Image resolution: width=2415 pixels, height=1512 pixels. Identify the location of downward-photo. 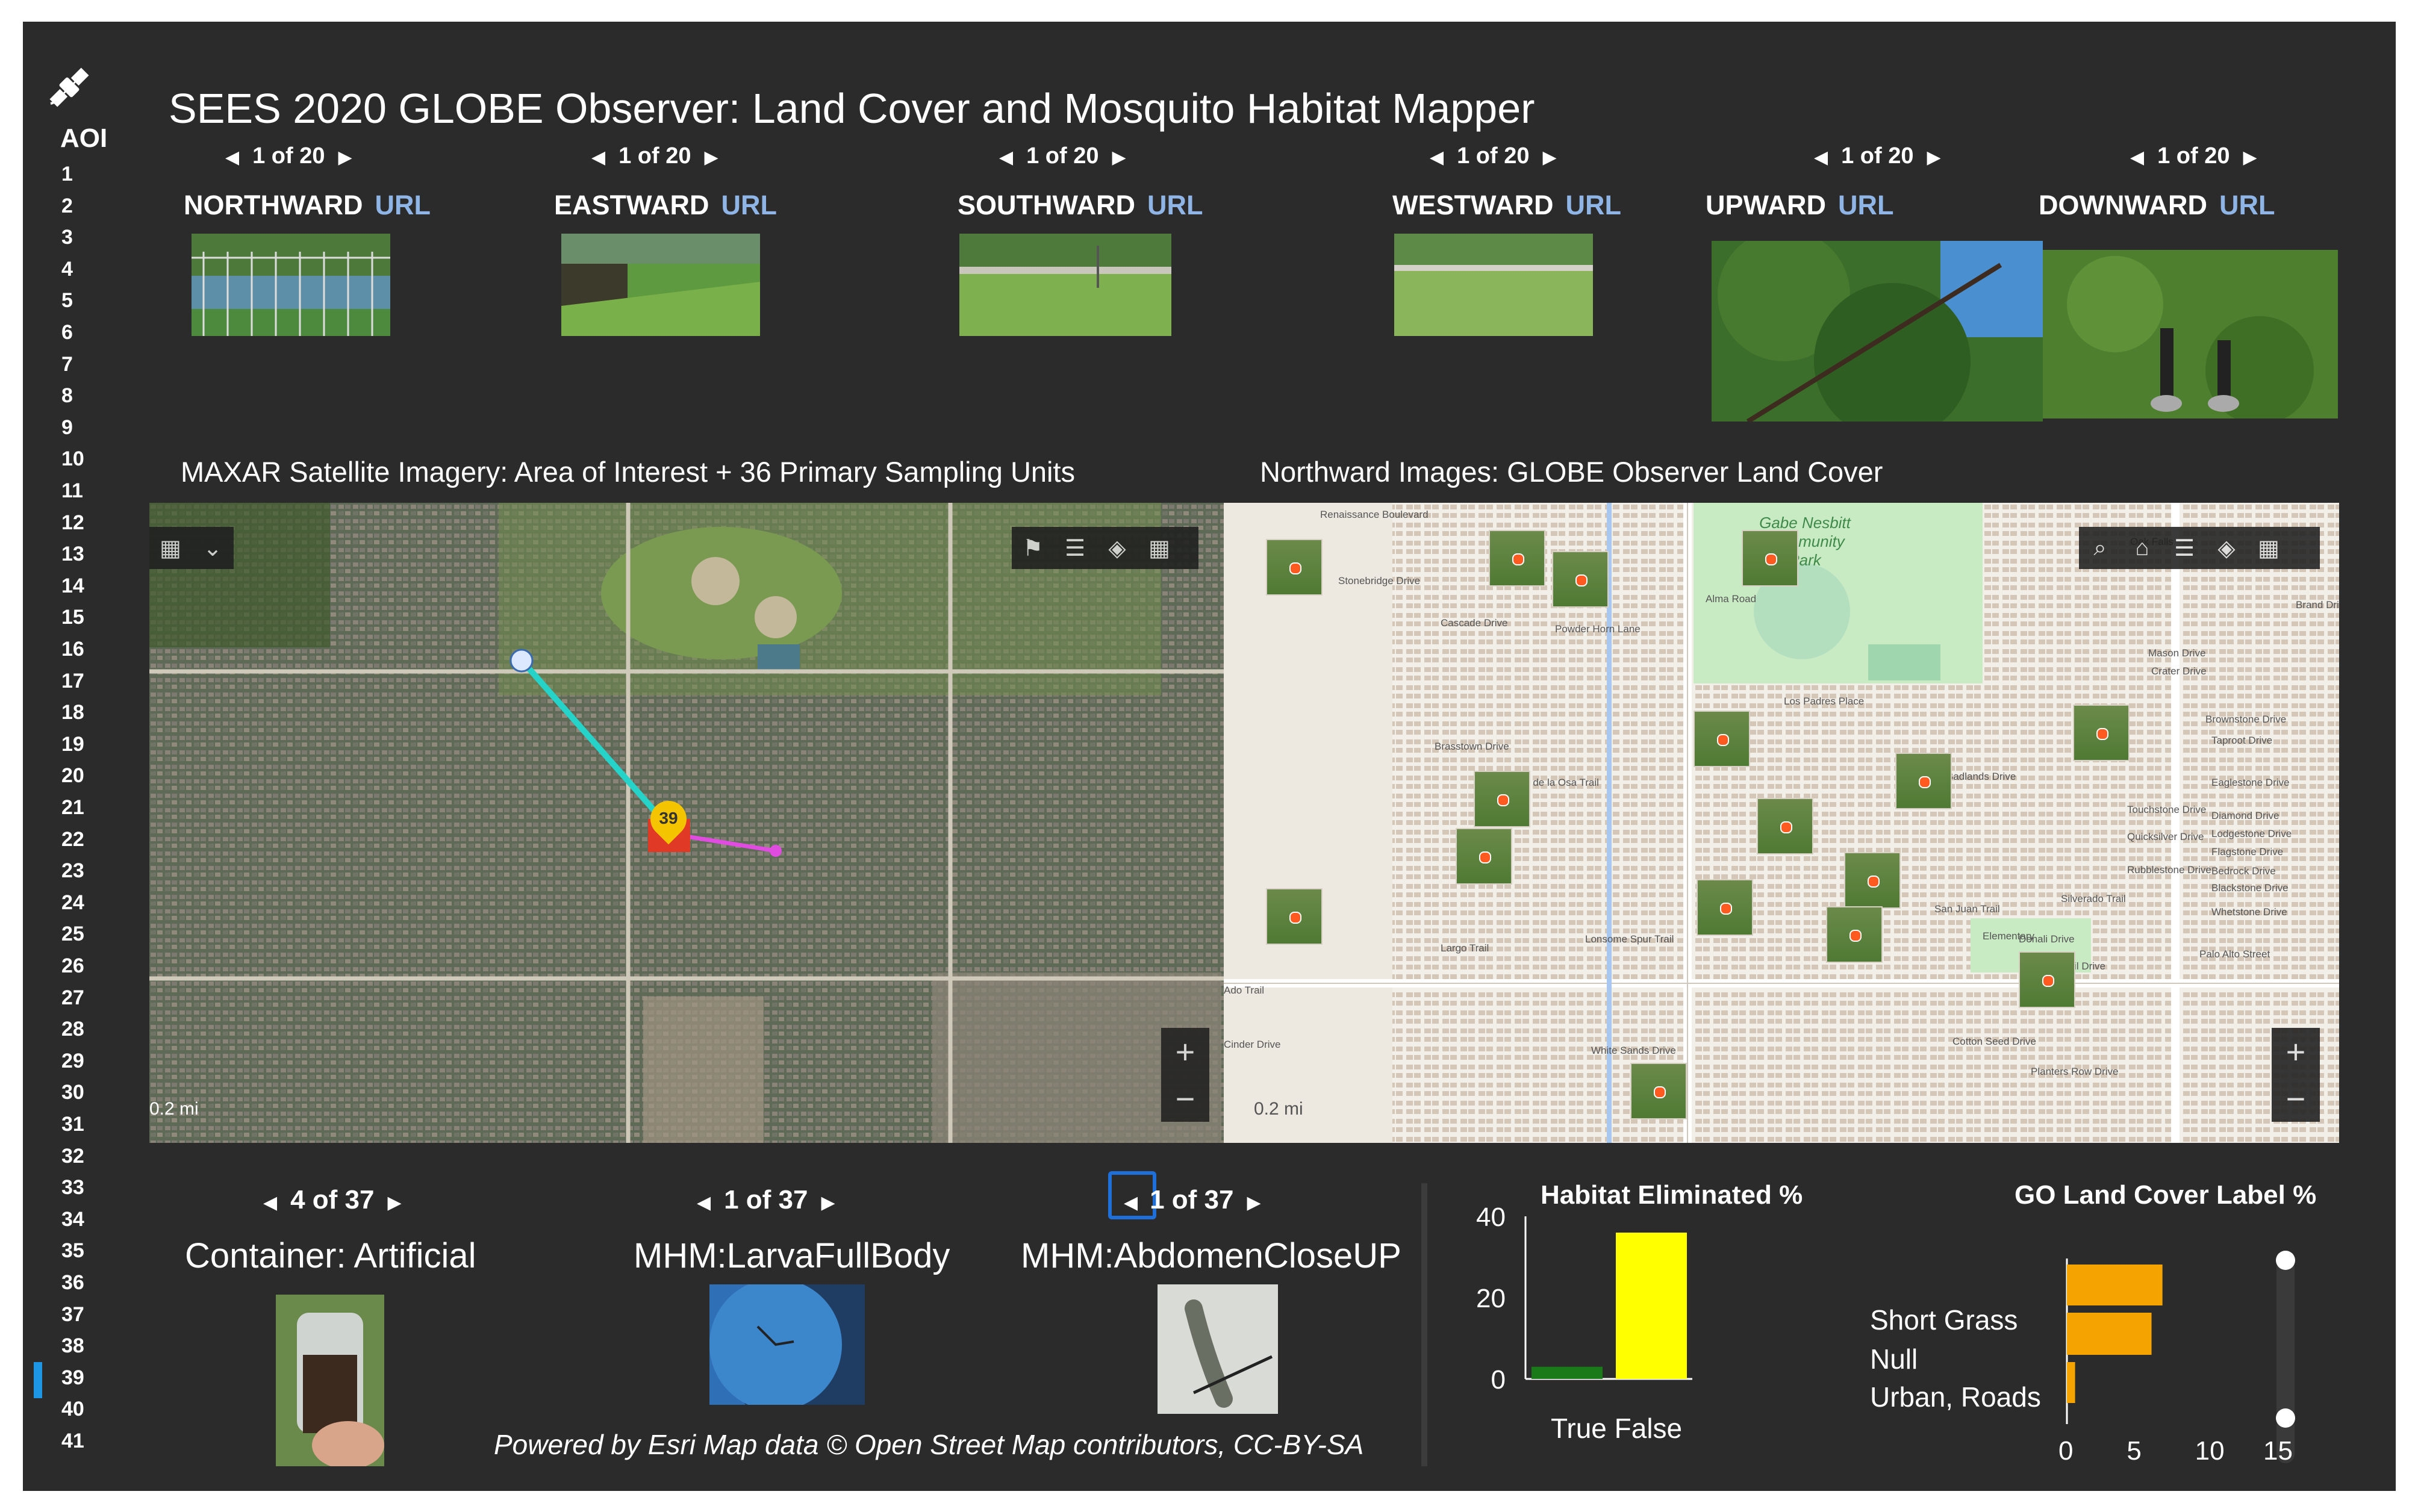
(2190, 334).